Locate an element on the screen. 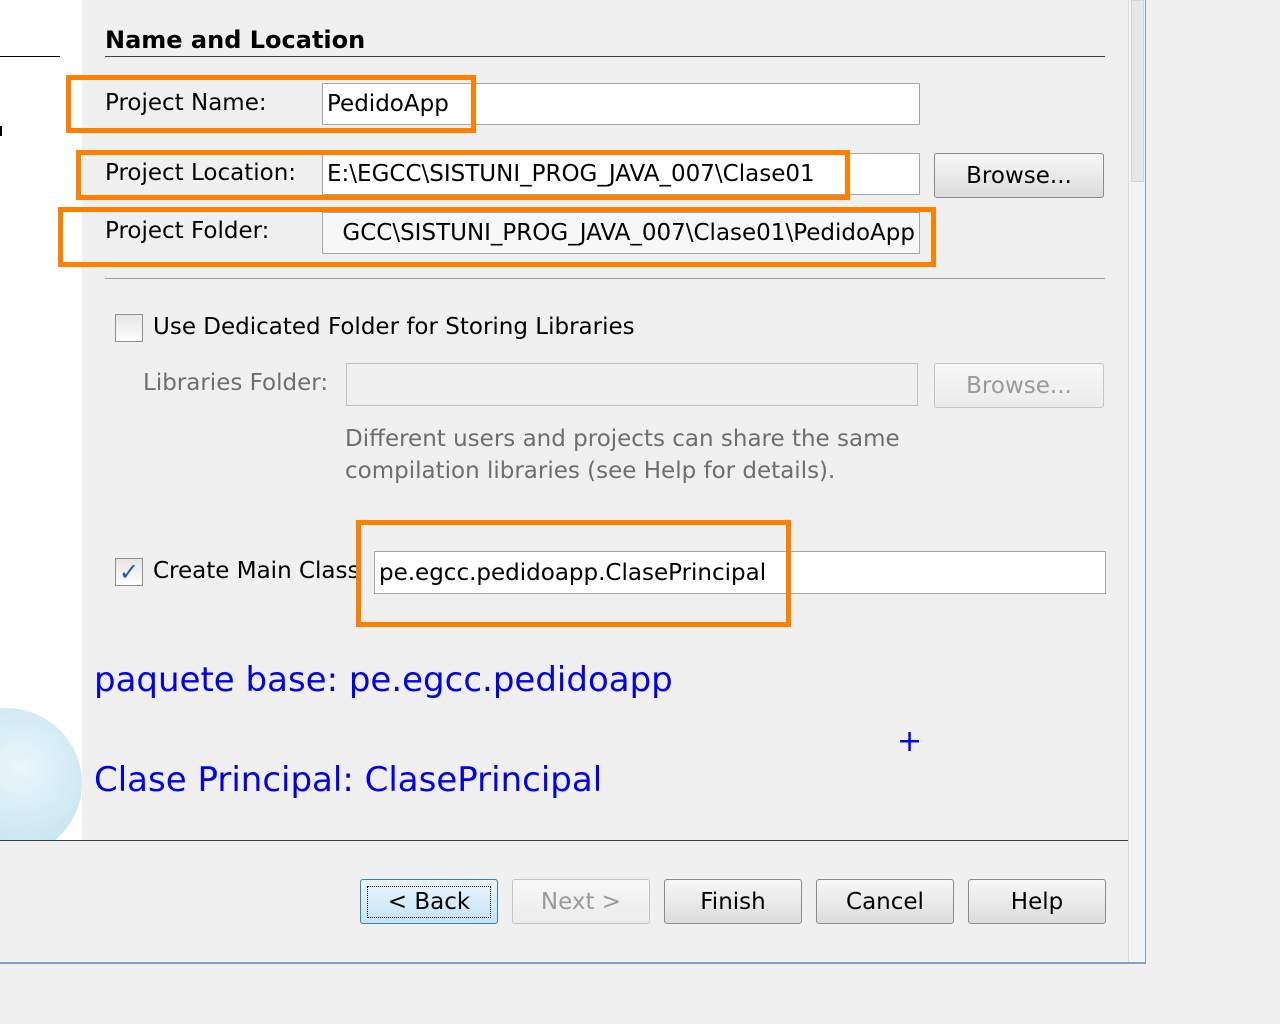 The image size is (1280, 1024). package-annotation: paquete base: pe.egcc.pedidoapp is located at coordinates (383, 680).